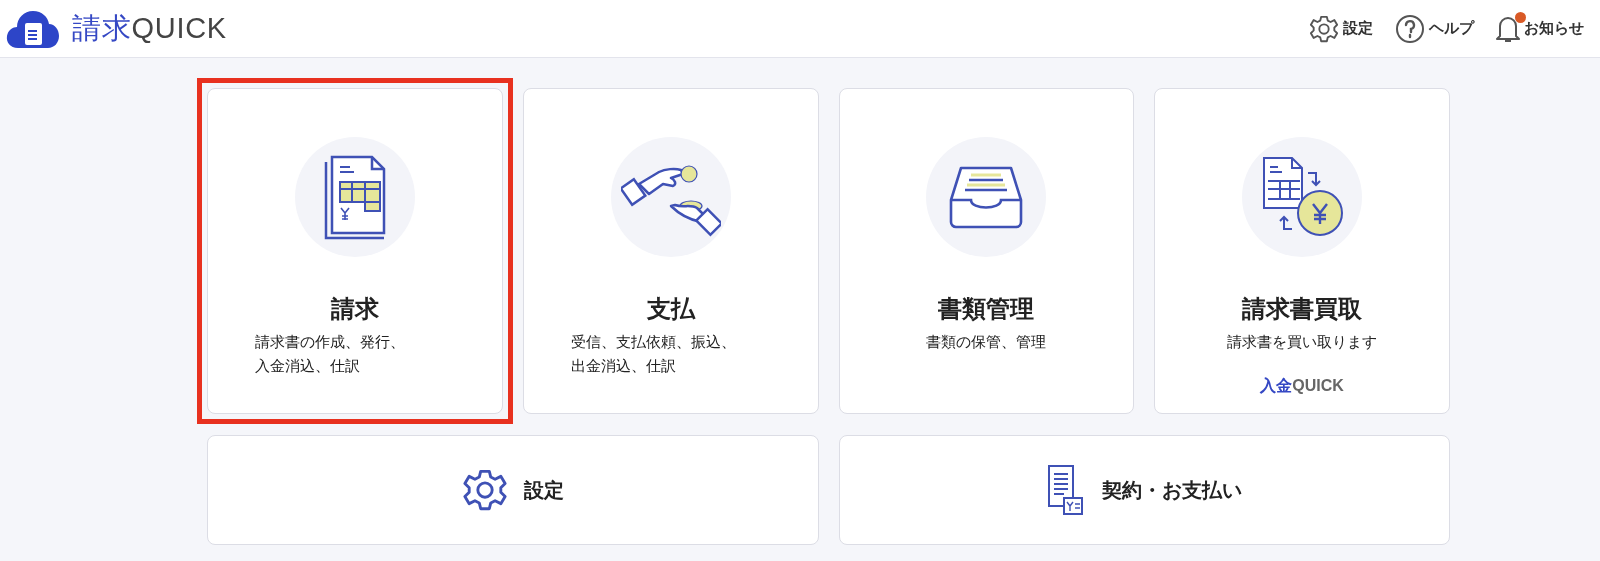  I want to click on notifications-link: お知らせ, so click(1554, 28).